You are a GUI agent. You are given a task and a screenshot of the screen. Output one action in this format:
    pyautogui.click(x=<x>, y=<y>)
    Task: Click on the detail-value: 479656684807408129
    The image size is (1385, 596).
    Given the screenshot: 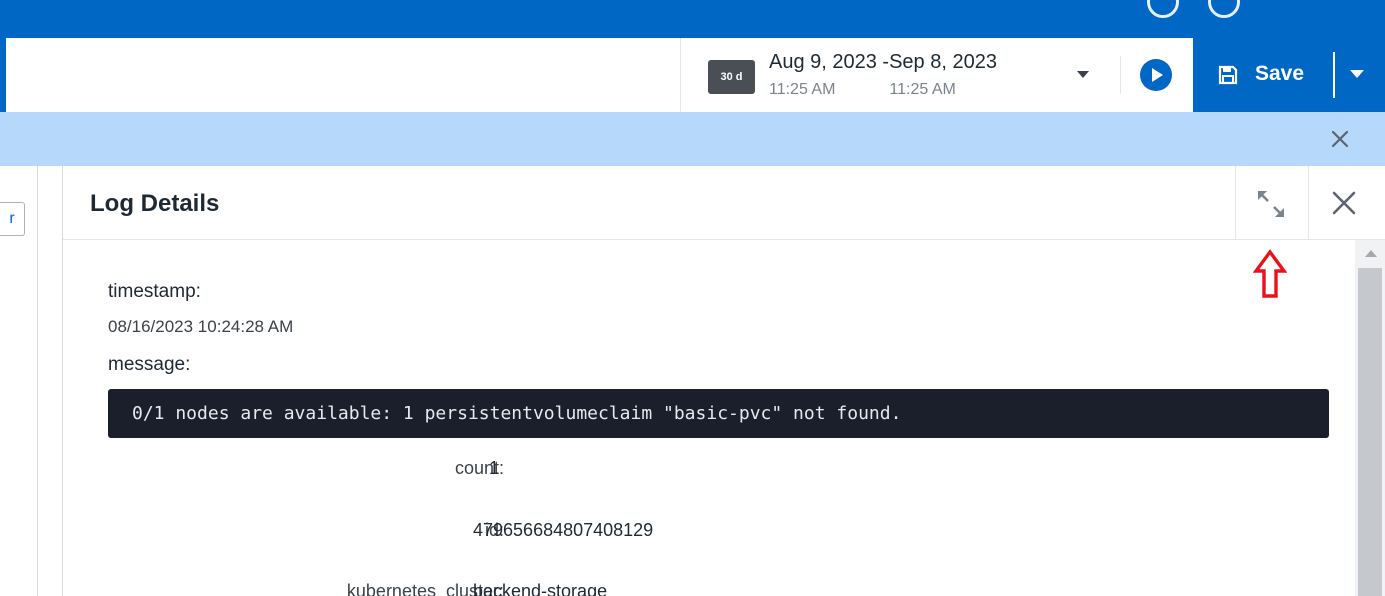 What is the action you would take?
    pyautogui.click(x=563, y=530)
    